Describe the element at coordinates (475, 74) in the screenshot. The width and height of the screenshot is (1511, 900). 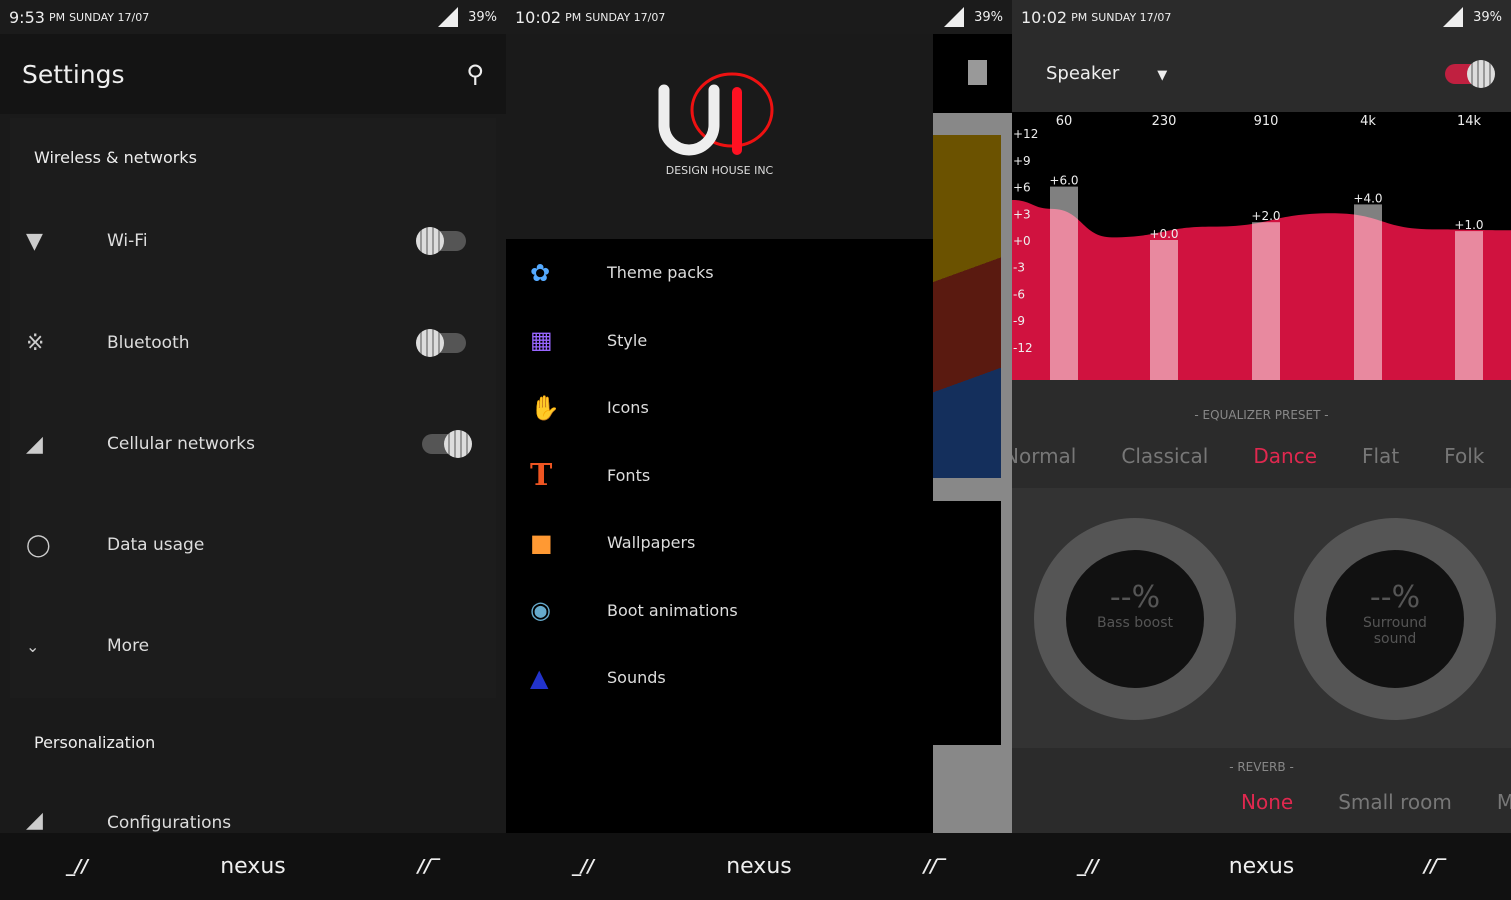
I see `search-icon: ⚲` at that location.